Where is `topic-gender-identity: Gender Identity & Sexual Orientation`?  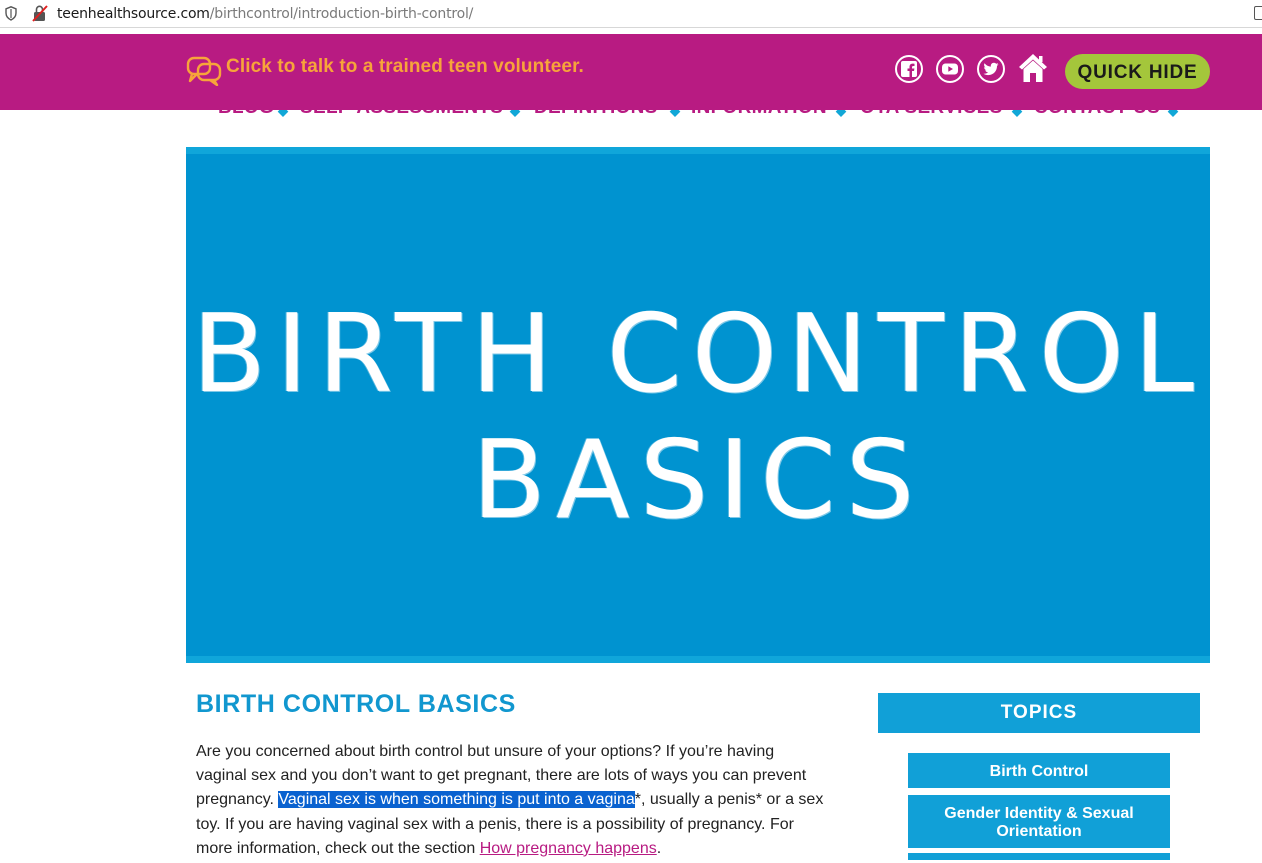 topic-gender-identity: Gender Identity & Sexual Orientation is located at coordinates (1039, 823).